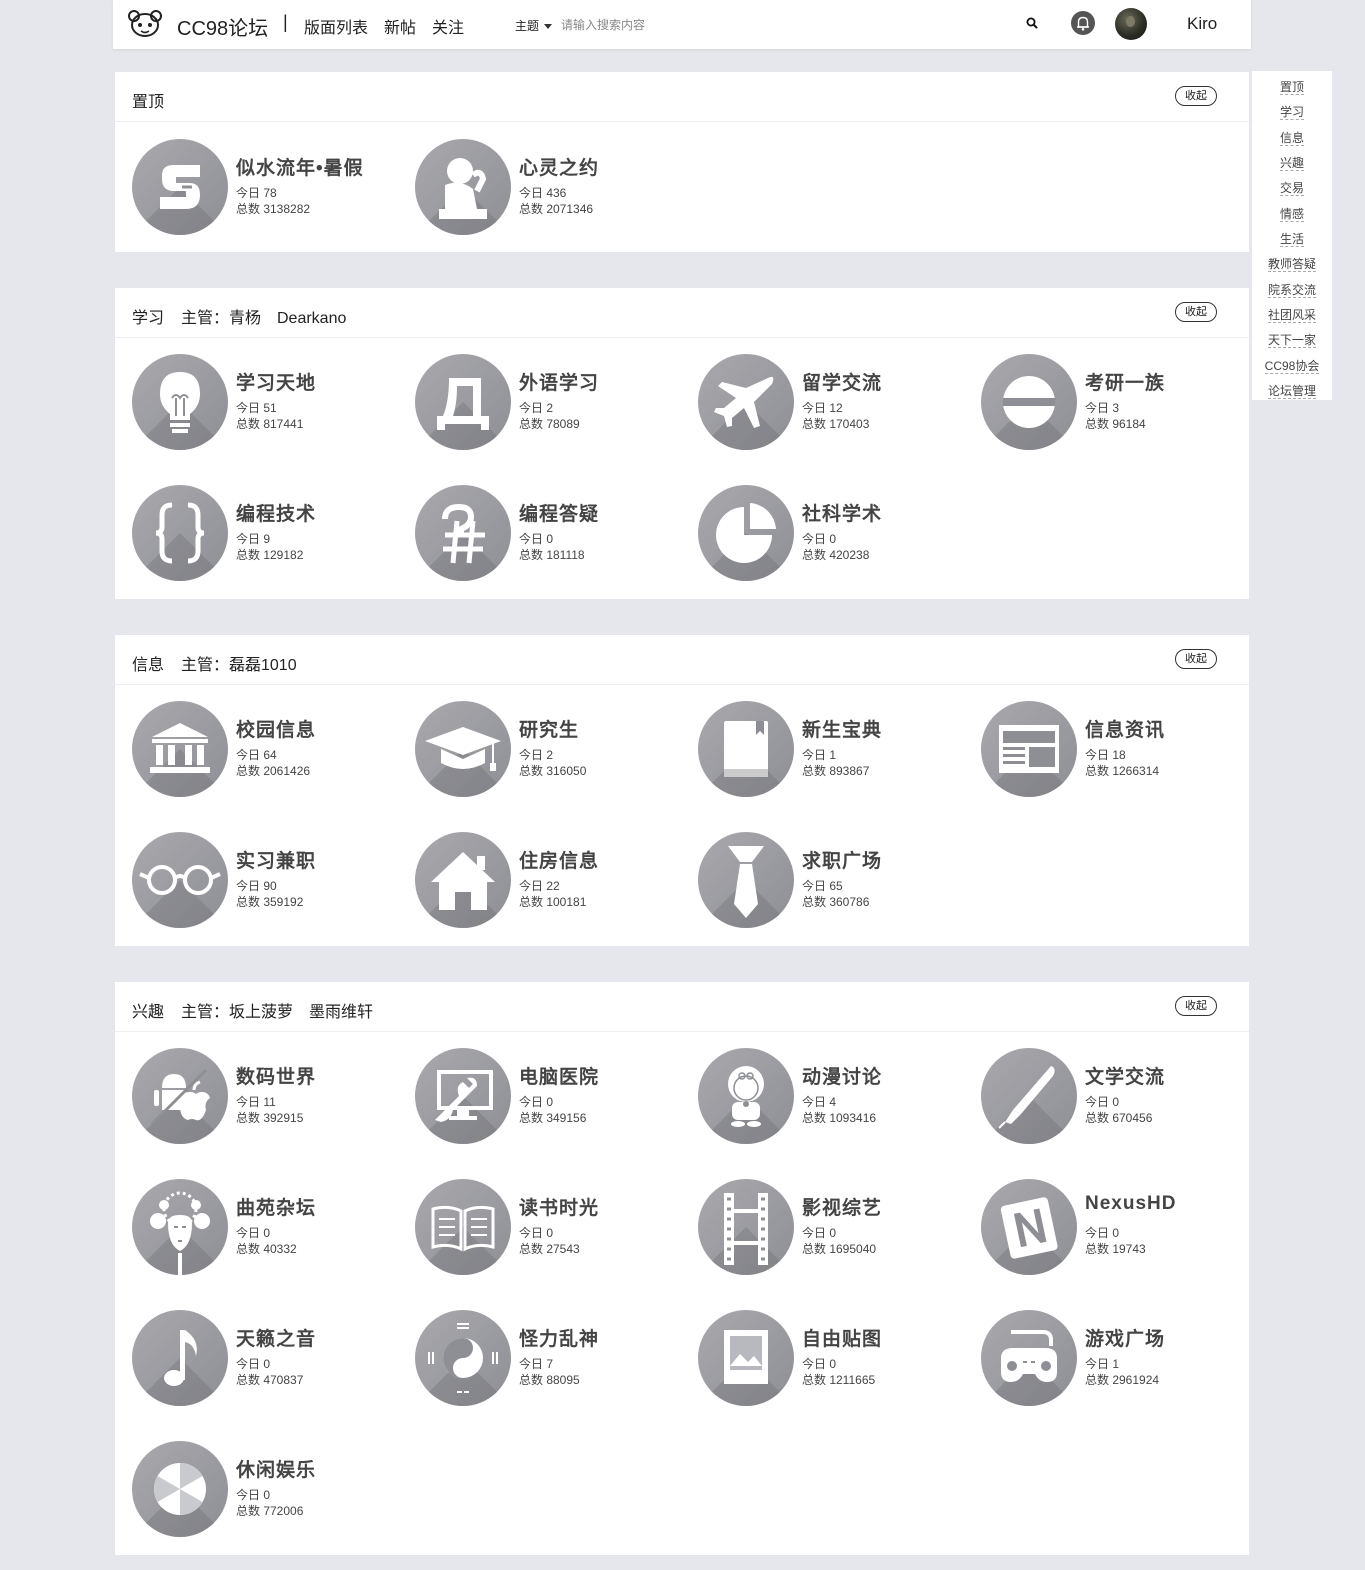  Describe the element at coordinates (836, 555) in the screenshot. I see `board-total-count: 总数 420238` at that location.